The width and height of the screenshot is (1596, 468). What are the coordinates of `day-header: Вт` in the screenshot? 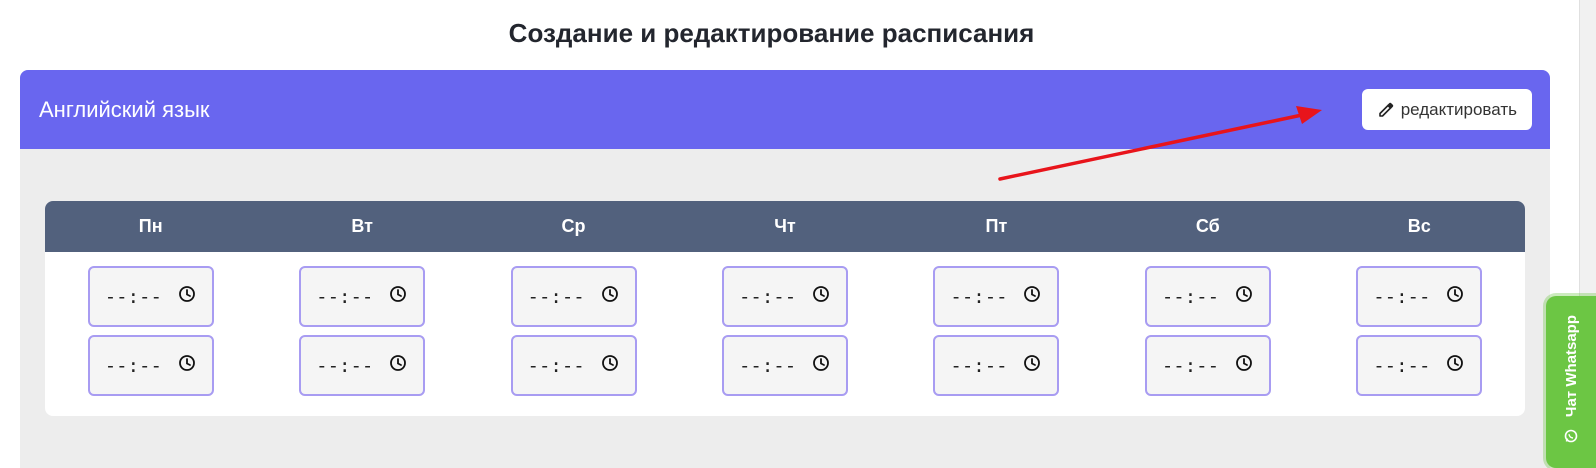 It's located at (362, 226).